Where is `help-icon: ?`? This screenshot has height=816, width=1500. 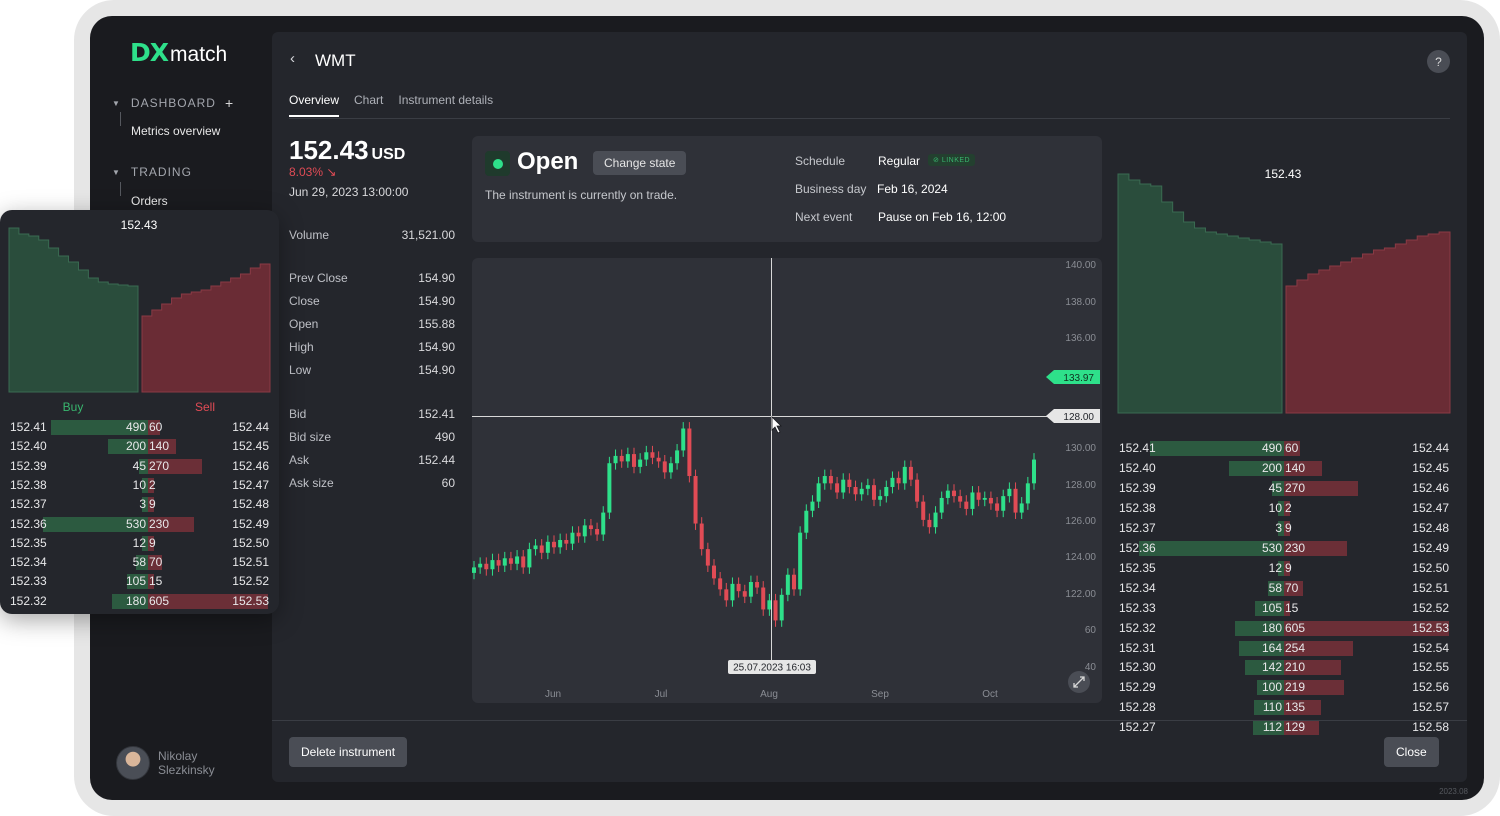
help-icon: ? is located at coordinates (1438, 61).